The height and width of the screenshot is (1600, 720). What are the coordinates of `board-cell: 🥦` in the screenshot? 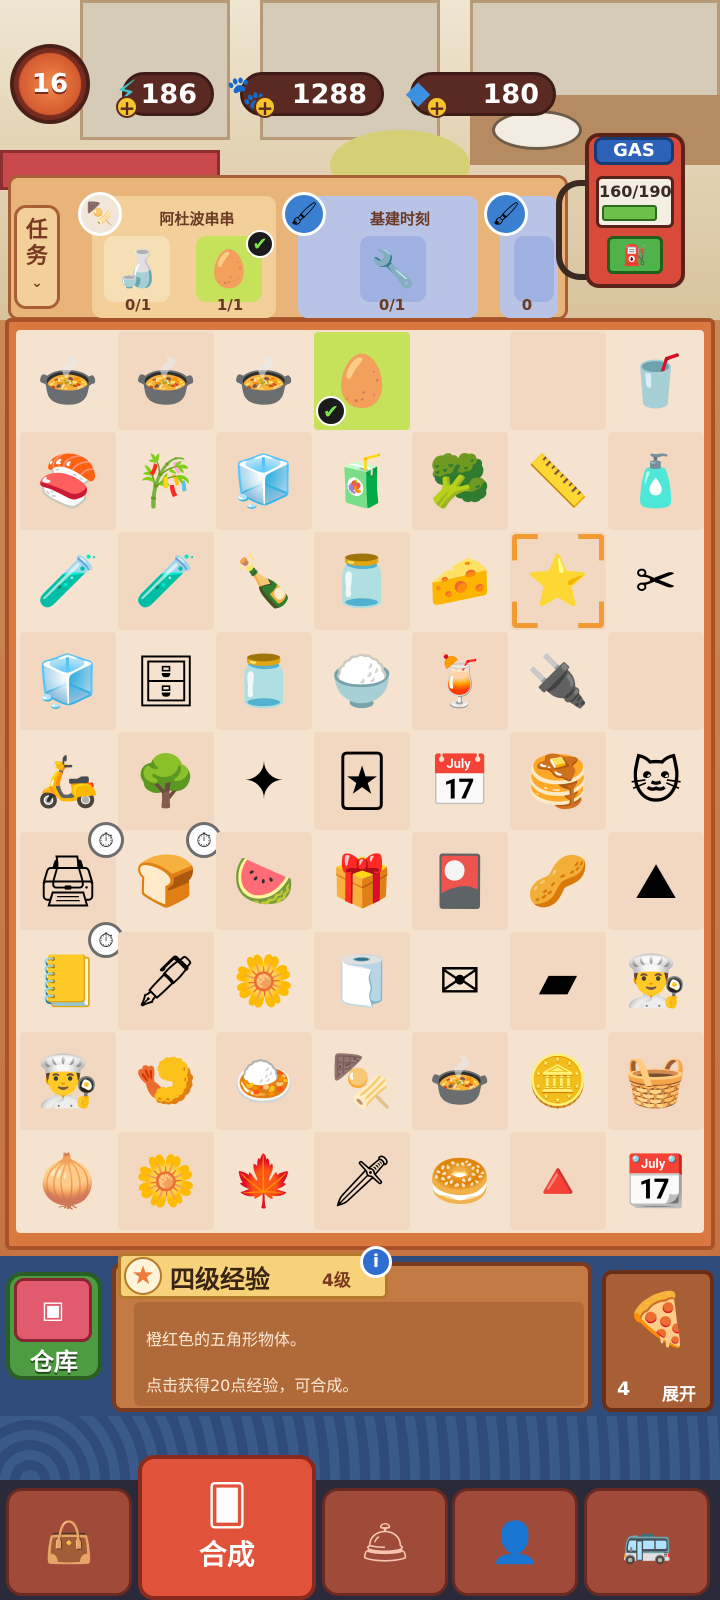 It's located at (460, 481).